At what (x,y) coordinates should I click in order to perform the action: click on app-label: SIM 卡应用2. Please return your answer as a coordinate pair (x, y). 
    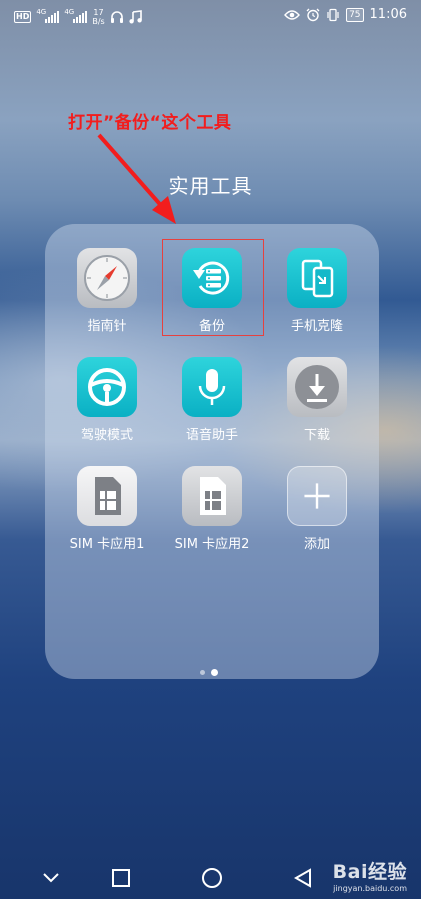
    Looking at the image, I should click on (212, 544).